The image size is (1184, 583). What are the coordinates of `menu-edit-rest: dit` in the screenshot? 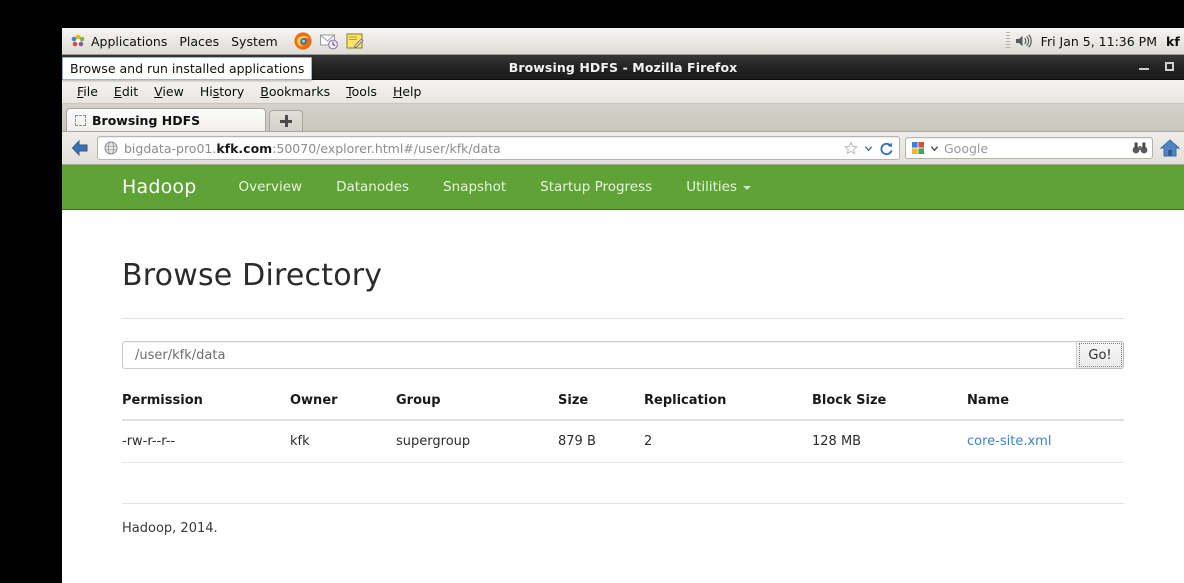 It's located at (130, 91).